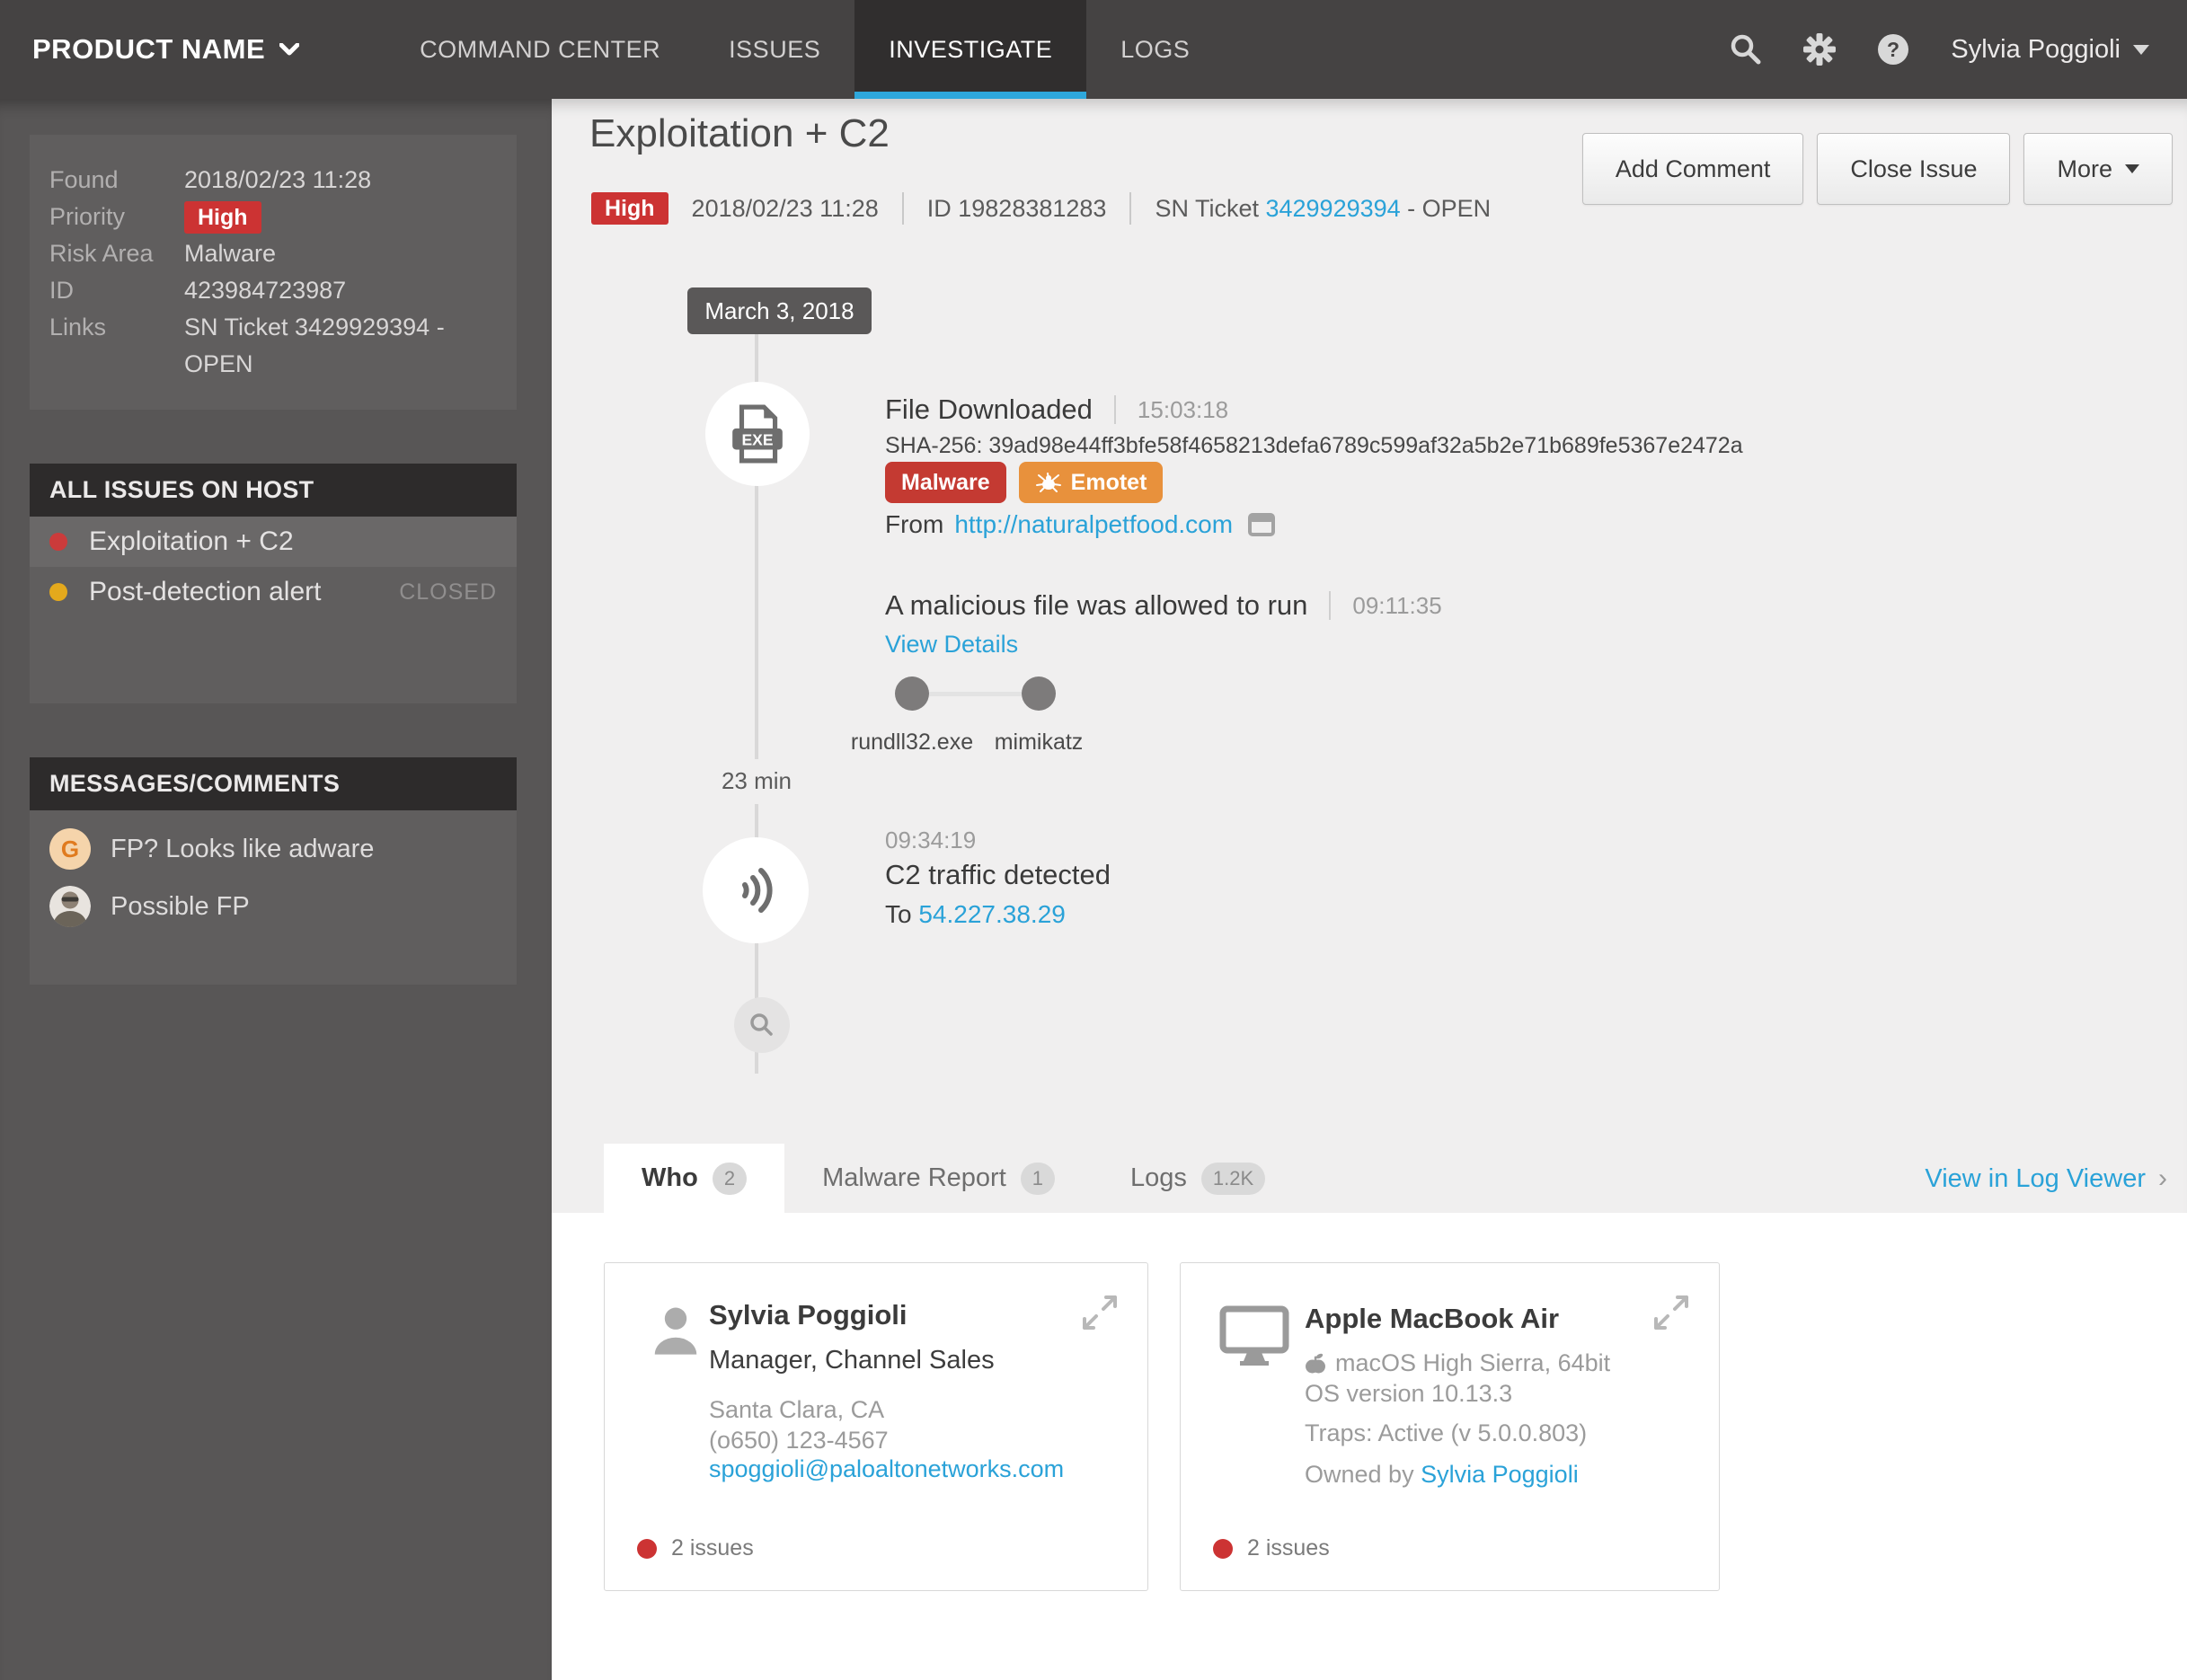  What do you see at coordinates (273, 907) in the screenshot?
I see `message-item: Possible FP` at bounding box center [273, 907].